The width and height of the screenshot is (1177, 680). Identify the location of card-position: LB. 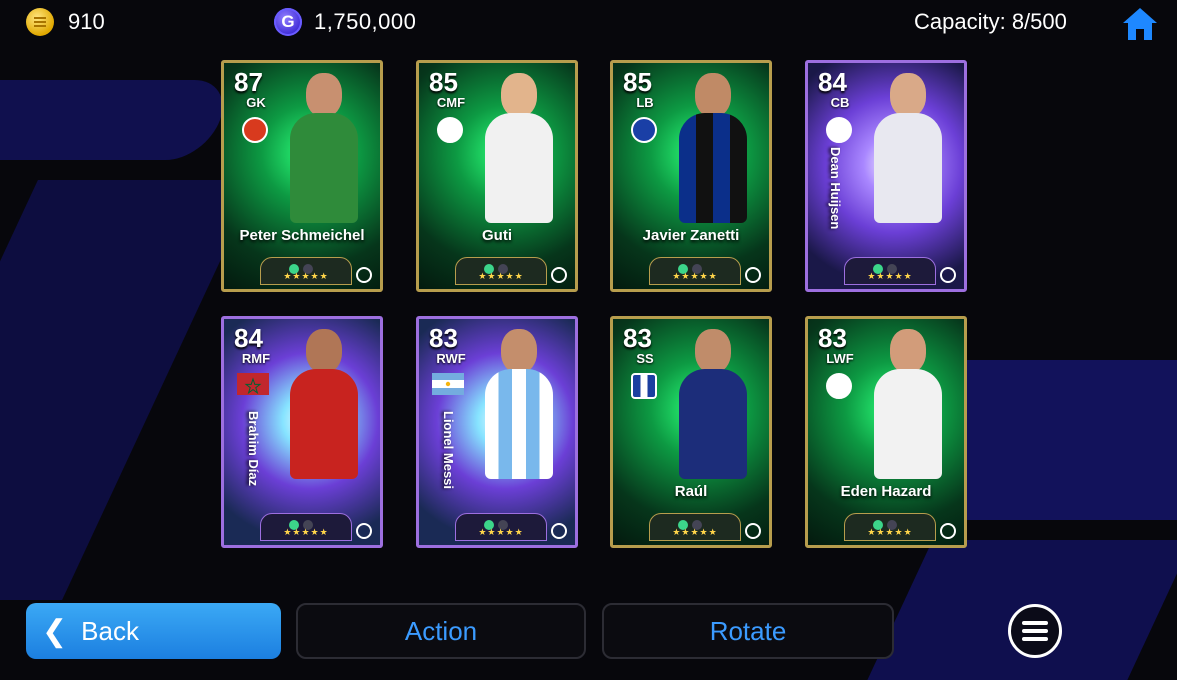
(645, 102).